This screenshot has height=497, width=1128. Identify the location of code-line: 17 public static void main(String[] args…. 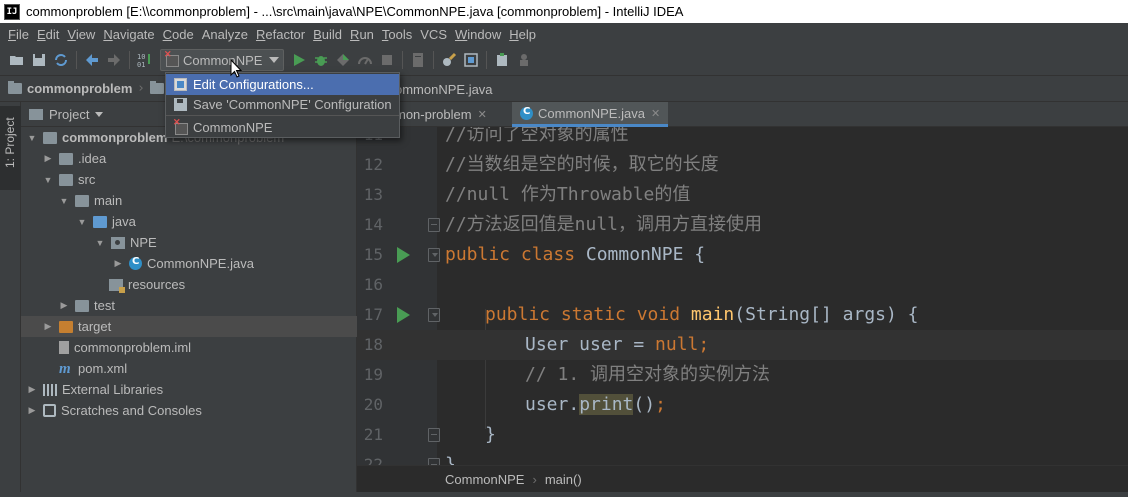
(742, 315).